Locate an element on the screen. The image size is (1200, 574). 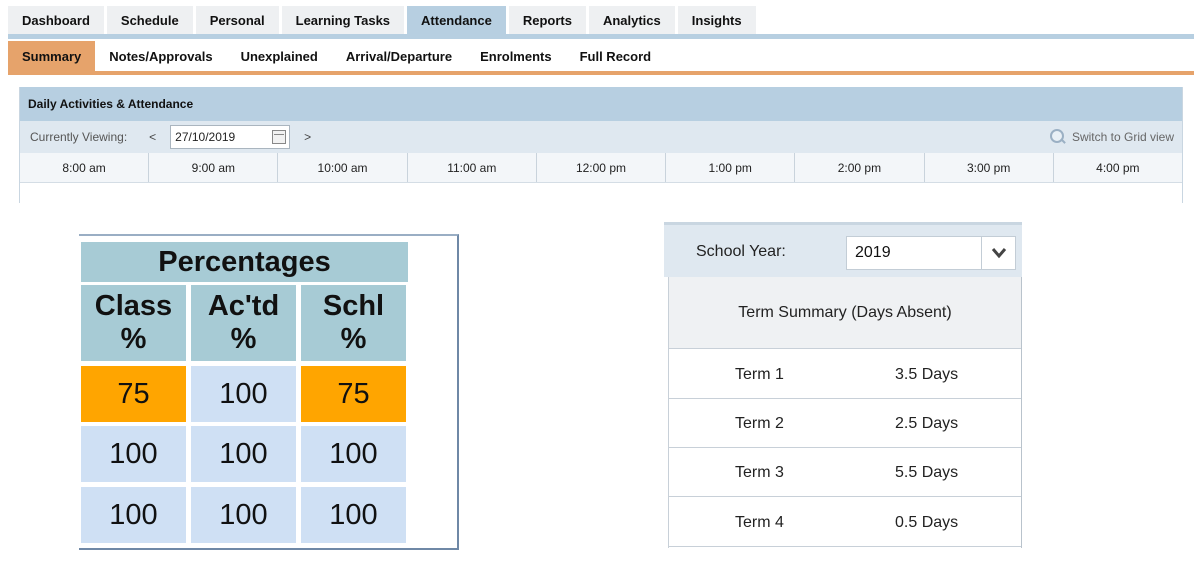
time-slot: 8:00 am is located at coordinates (85, 167).